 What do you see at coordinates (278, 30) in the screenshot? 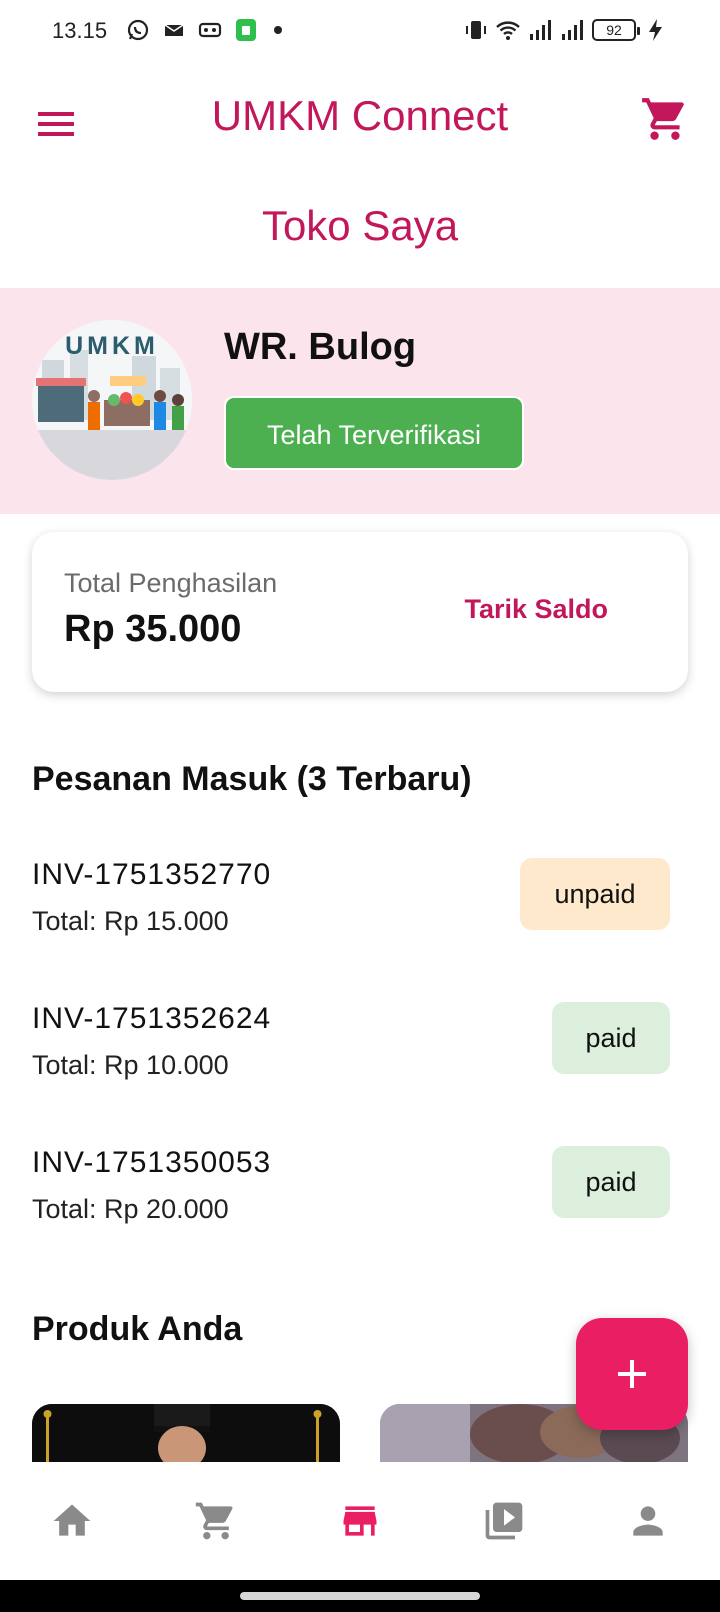
I see `more-notifications-dot` at bounding box center [278, 30].